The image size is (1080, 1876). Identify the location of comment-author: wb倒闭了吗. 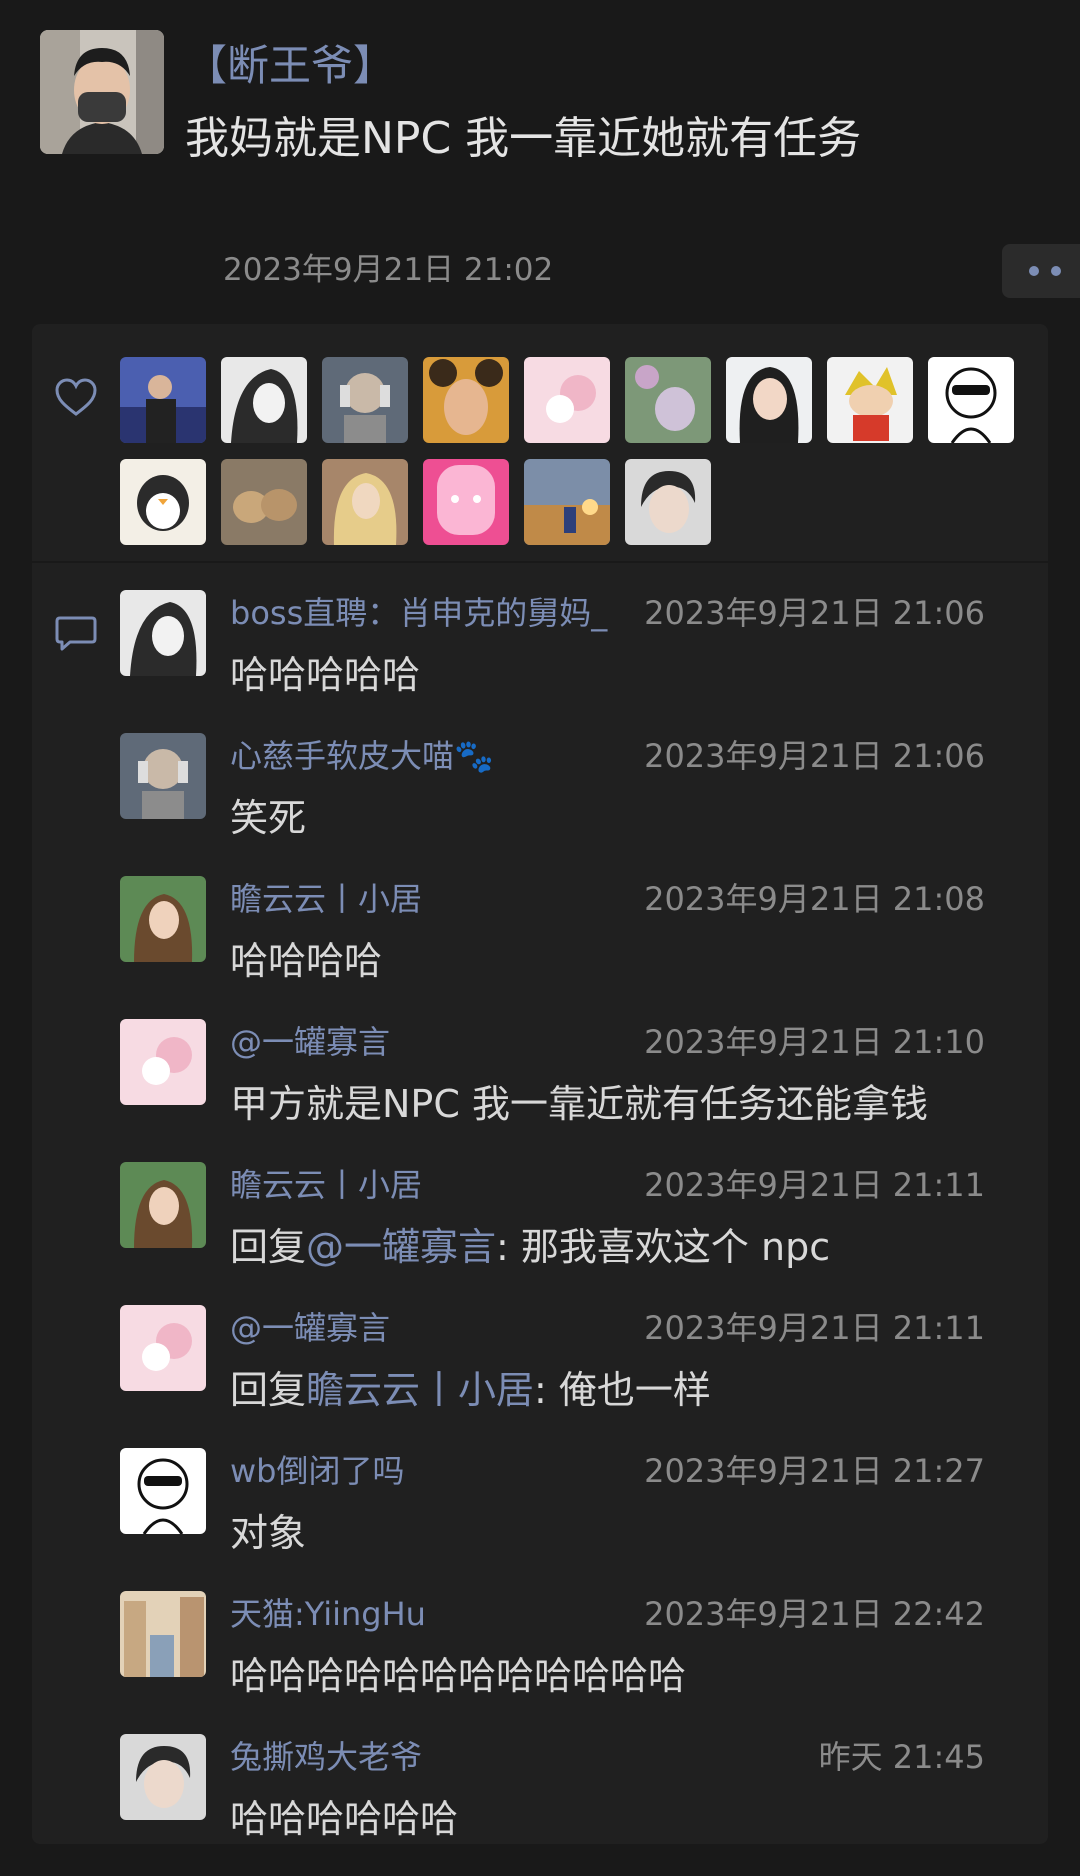
(317, 1469).